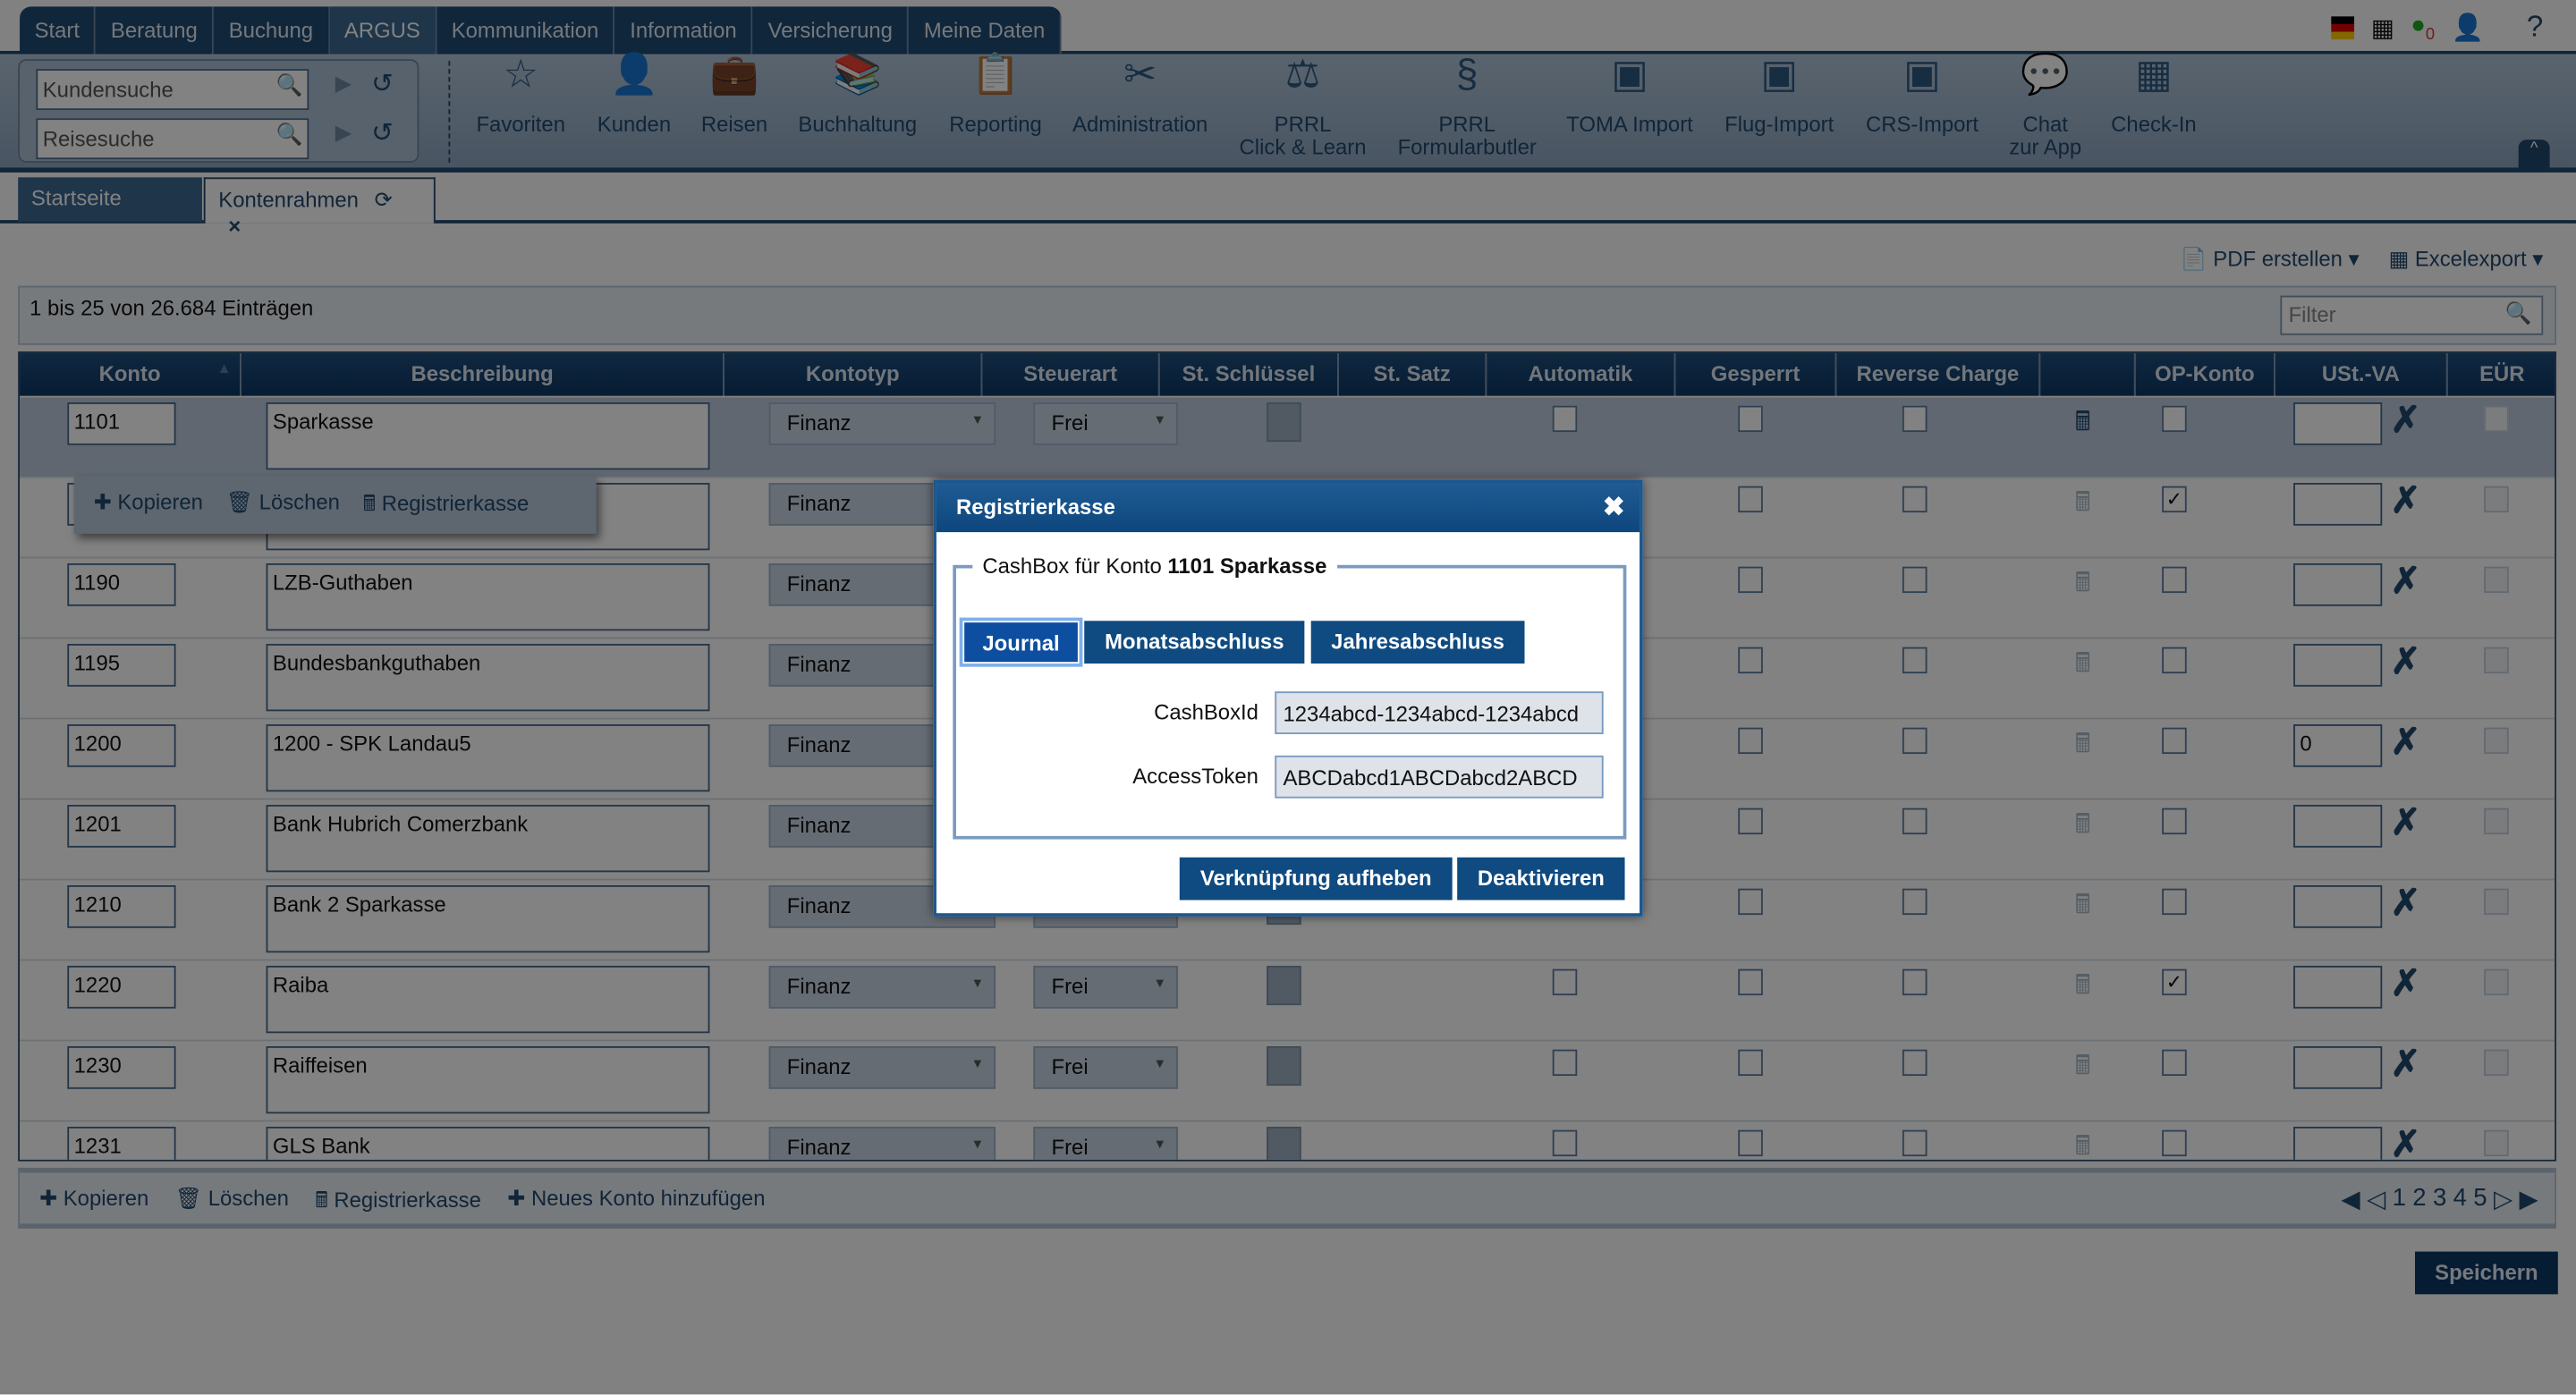 Image resolution: width=2576 pixels, height=1395 pixels. Describe the element at coordinates (1316, 878) in the screenshot. I see `unlink-button: Verknüpfung aufheben` at that location.